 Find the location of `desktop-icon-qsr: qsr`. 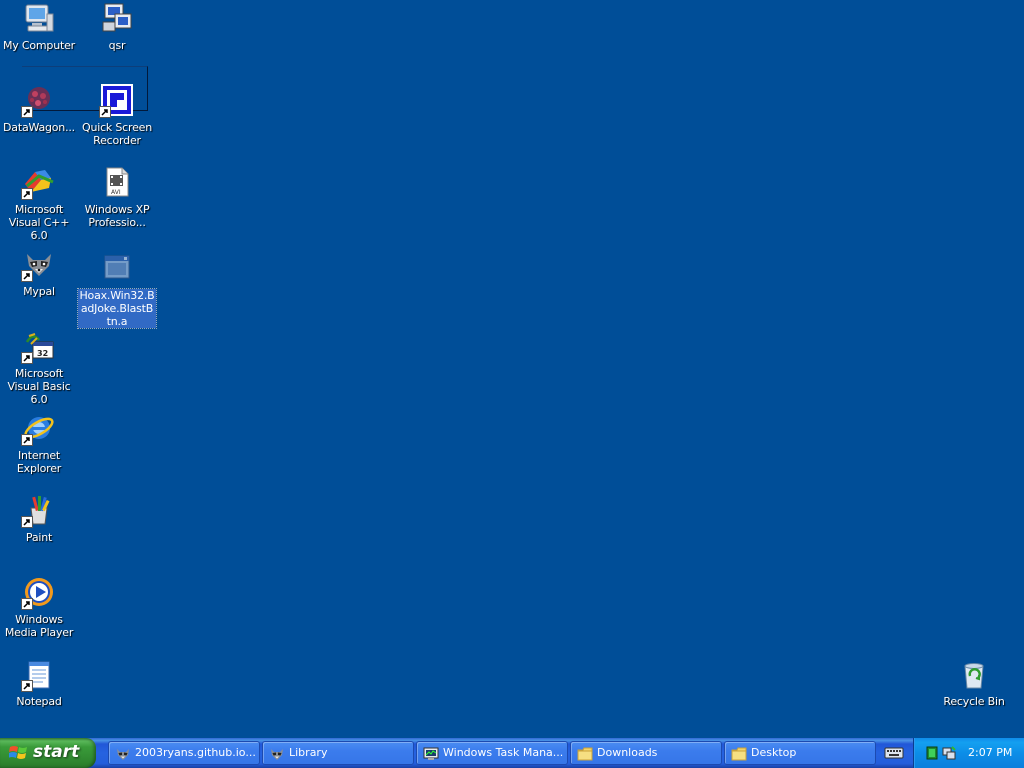

desktop-icon-qsr: qsr is located at coordinates (117, 27).